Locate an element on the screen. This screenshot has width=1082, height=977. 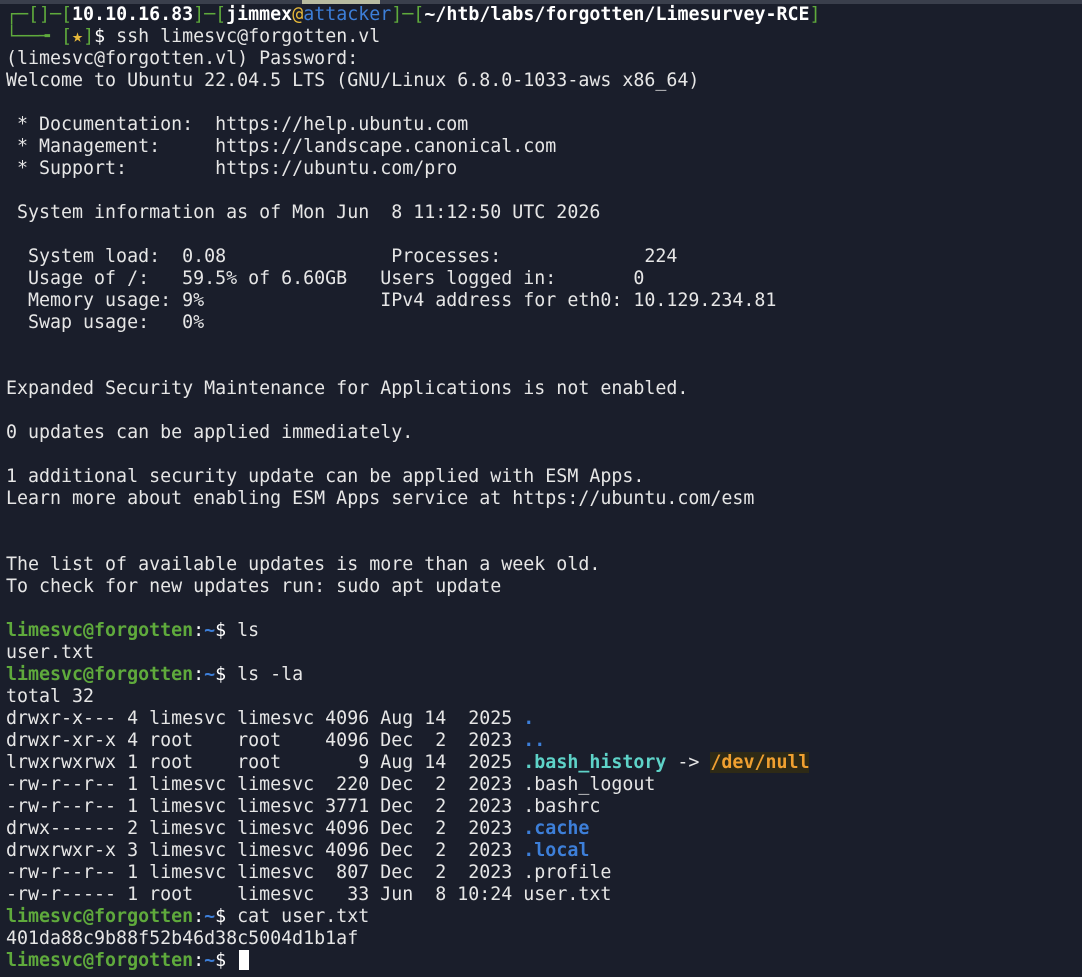
listing-filename: .. is located at coordinates (534, 740).